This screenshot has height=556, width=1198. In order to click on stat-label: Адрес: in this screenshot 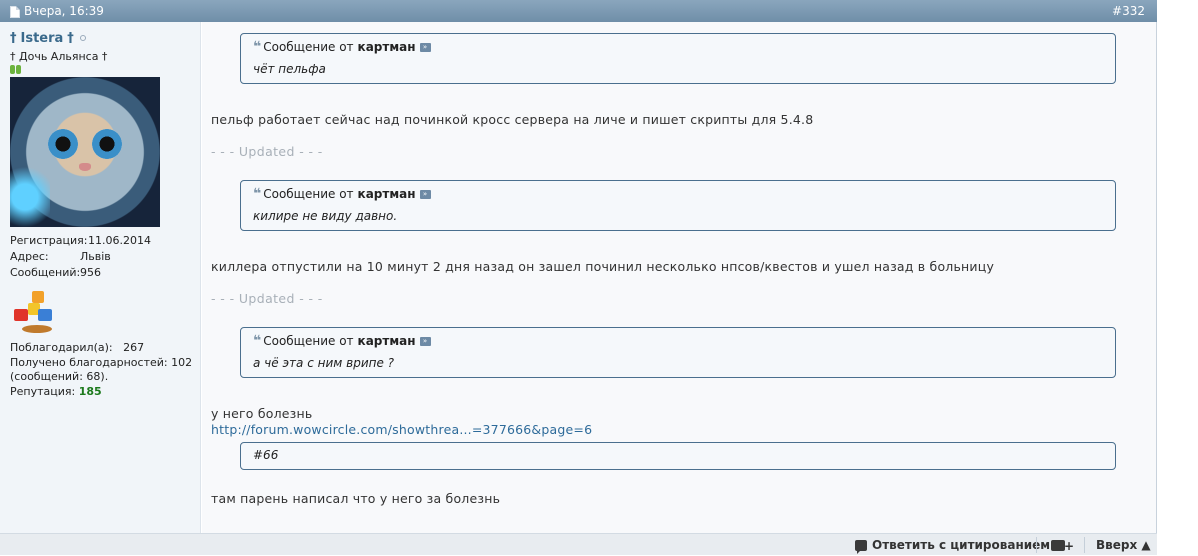, I will do `click(29, 256)`.